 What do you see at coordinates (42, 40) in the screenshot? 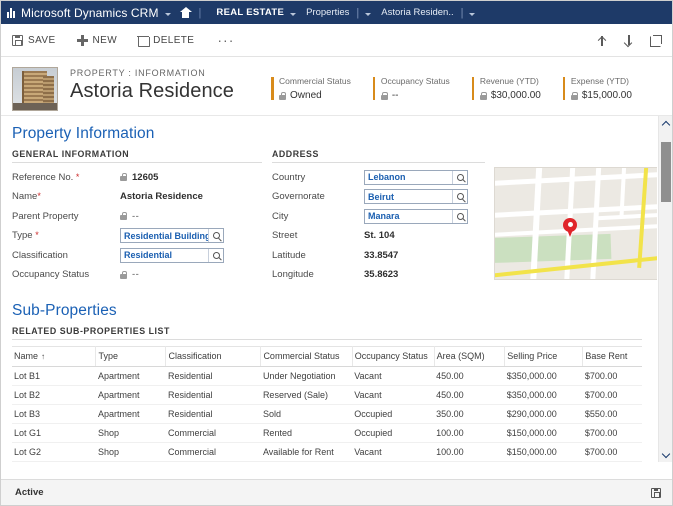
I see `save-button-label: SAVE` at bounding box center [42, 40].